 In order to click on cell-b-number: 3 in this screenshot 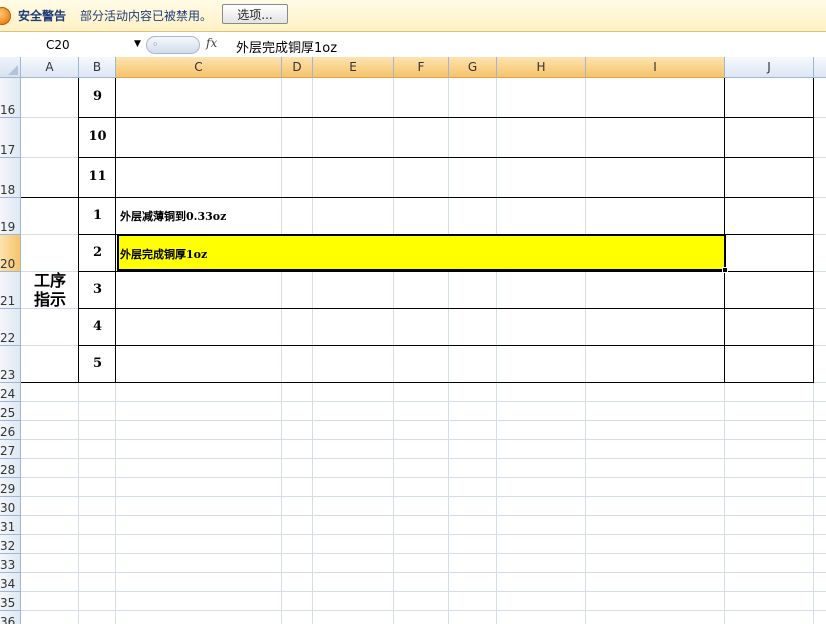, I will do `click(97, 289)`.